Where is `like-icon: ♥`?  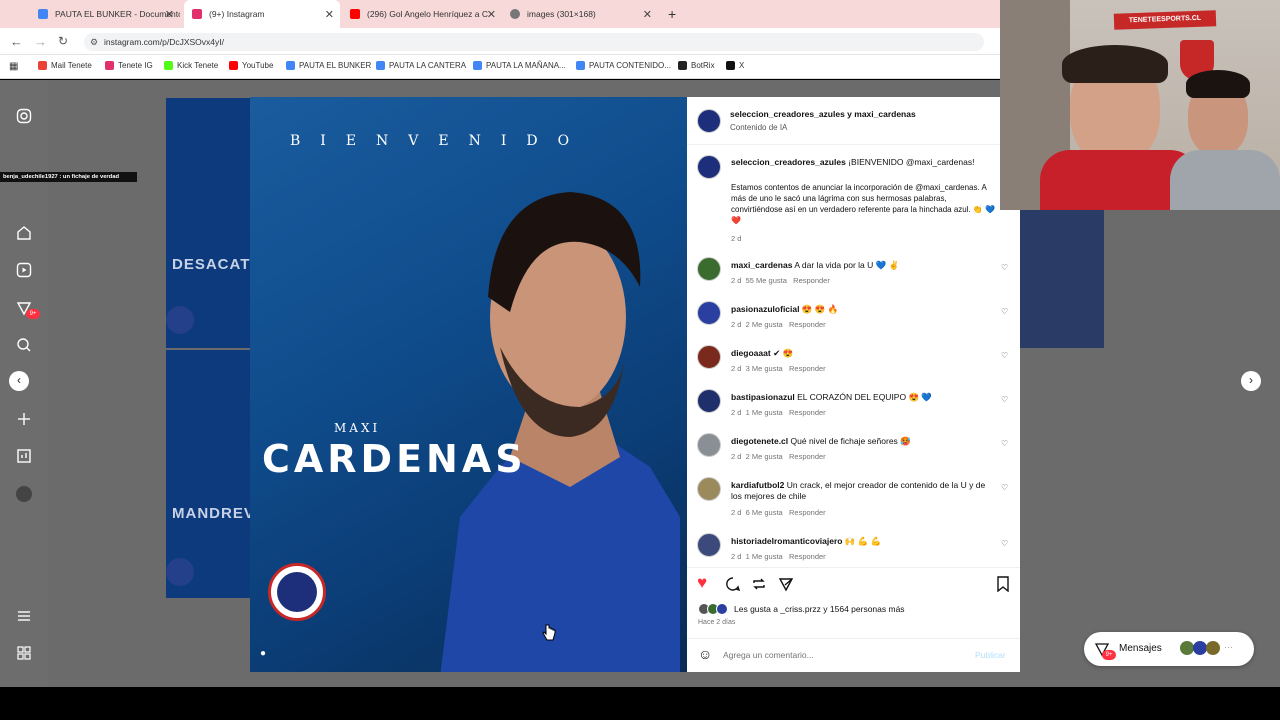
like-icon: ♥ is located at coordinates (702, 583).